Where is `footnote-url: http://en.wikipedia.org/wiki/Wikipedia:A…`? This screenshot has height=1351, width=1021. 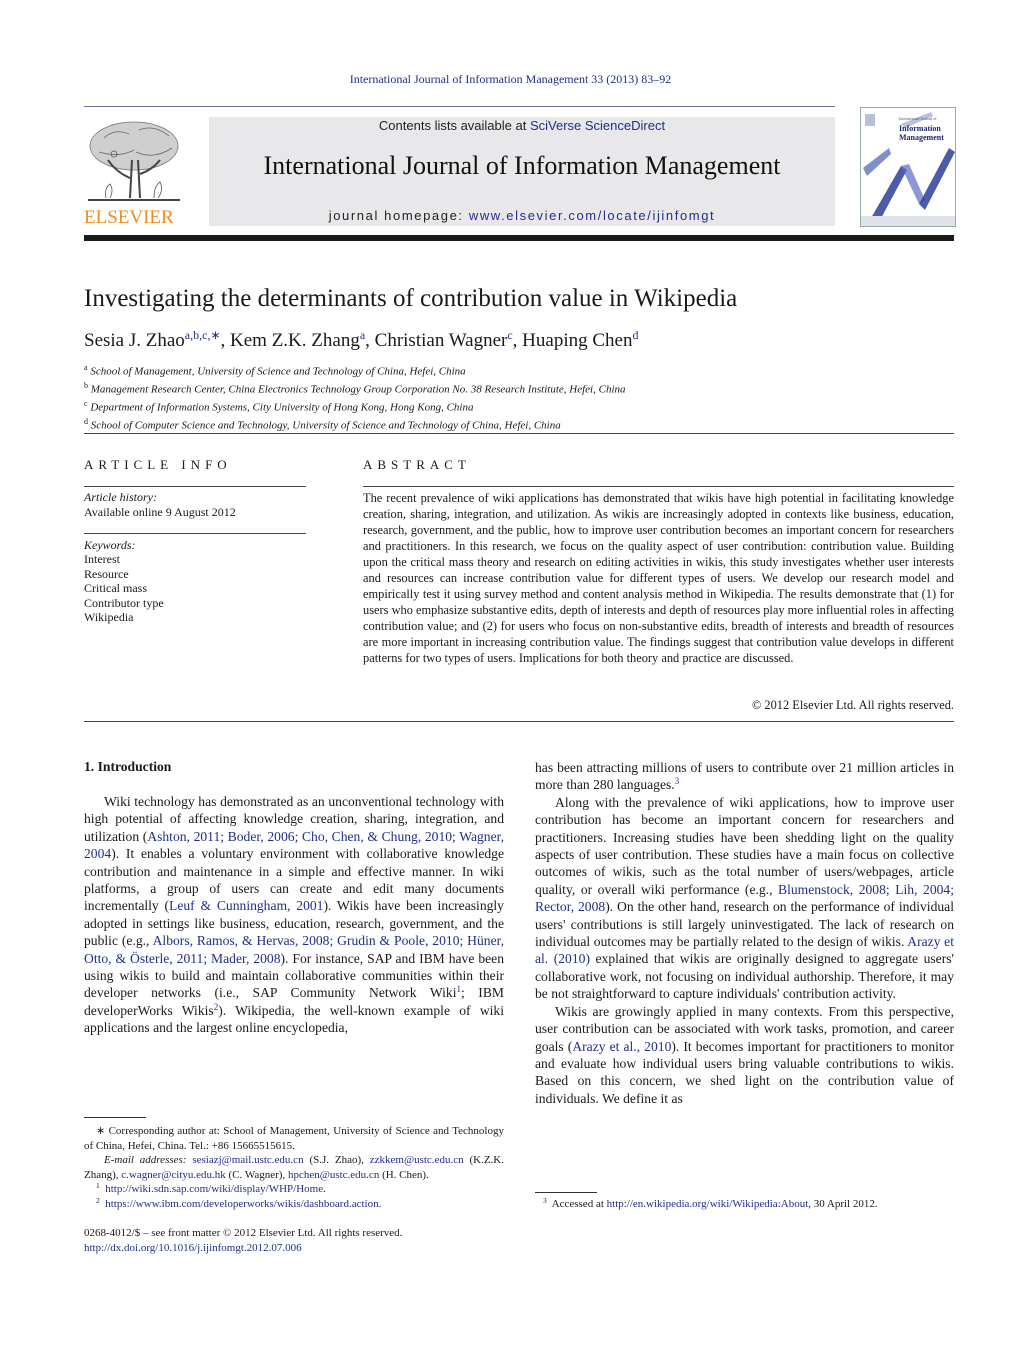
footnote-url: http://en.wikipedia.org/wiki/Wikipedia:A… is located at coordinates (708, 1204).